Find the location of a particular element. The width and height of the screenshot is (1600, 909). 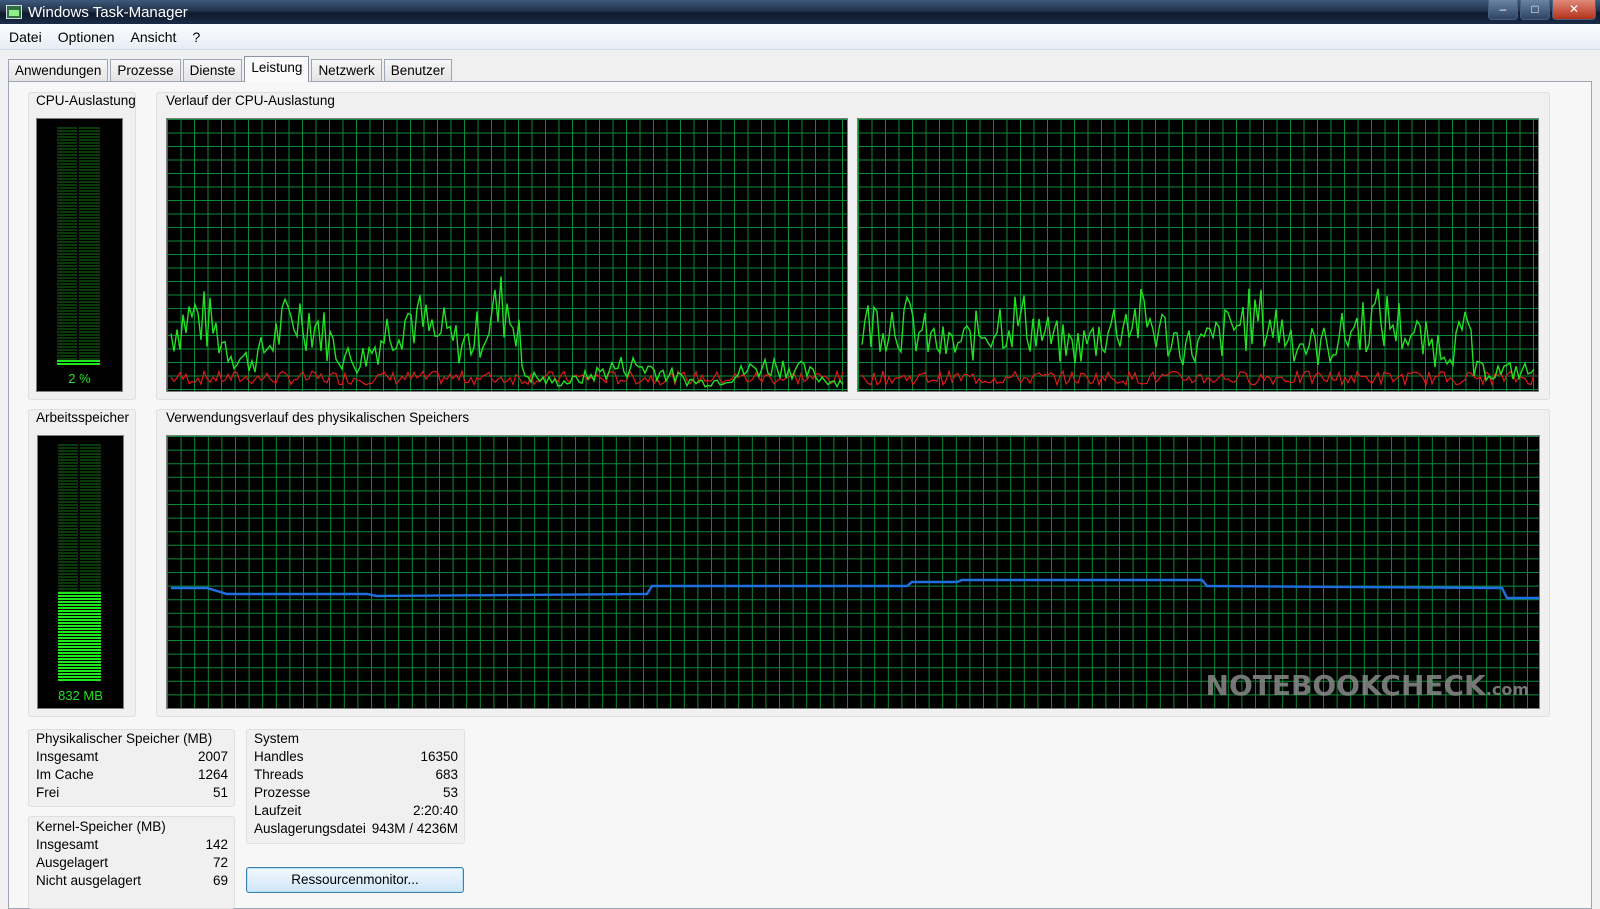

close-icon: ✕ is located at coordinates (1574, 10).